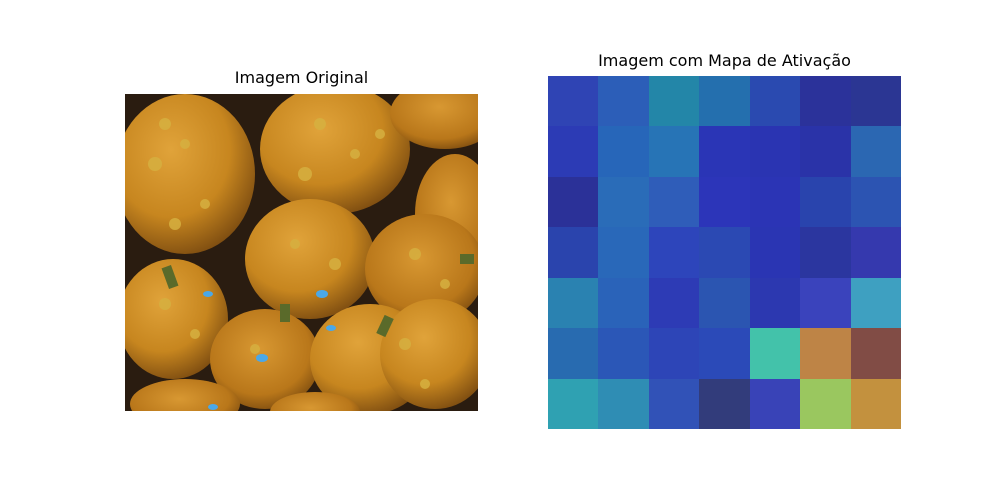  Describe the element at coordinates (301, 77) in the screenshot. I see `original-image-title: Imagem Original` at that location.